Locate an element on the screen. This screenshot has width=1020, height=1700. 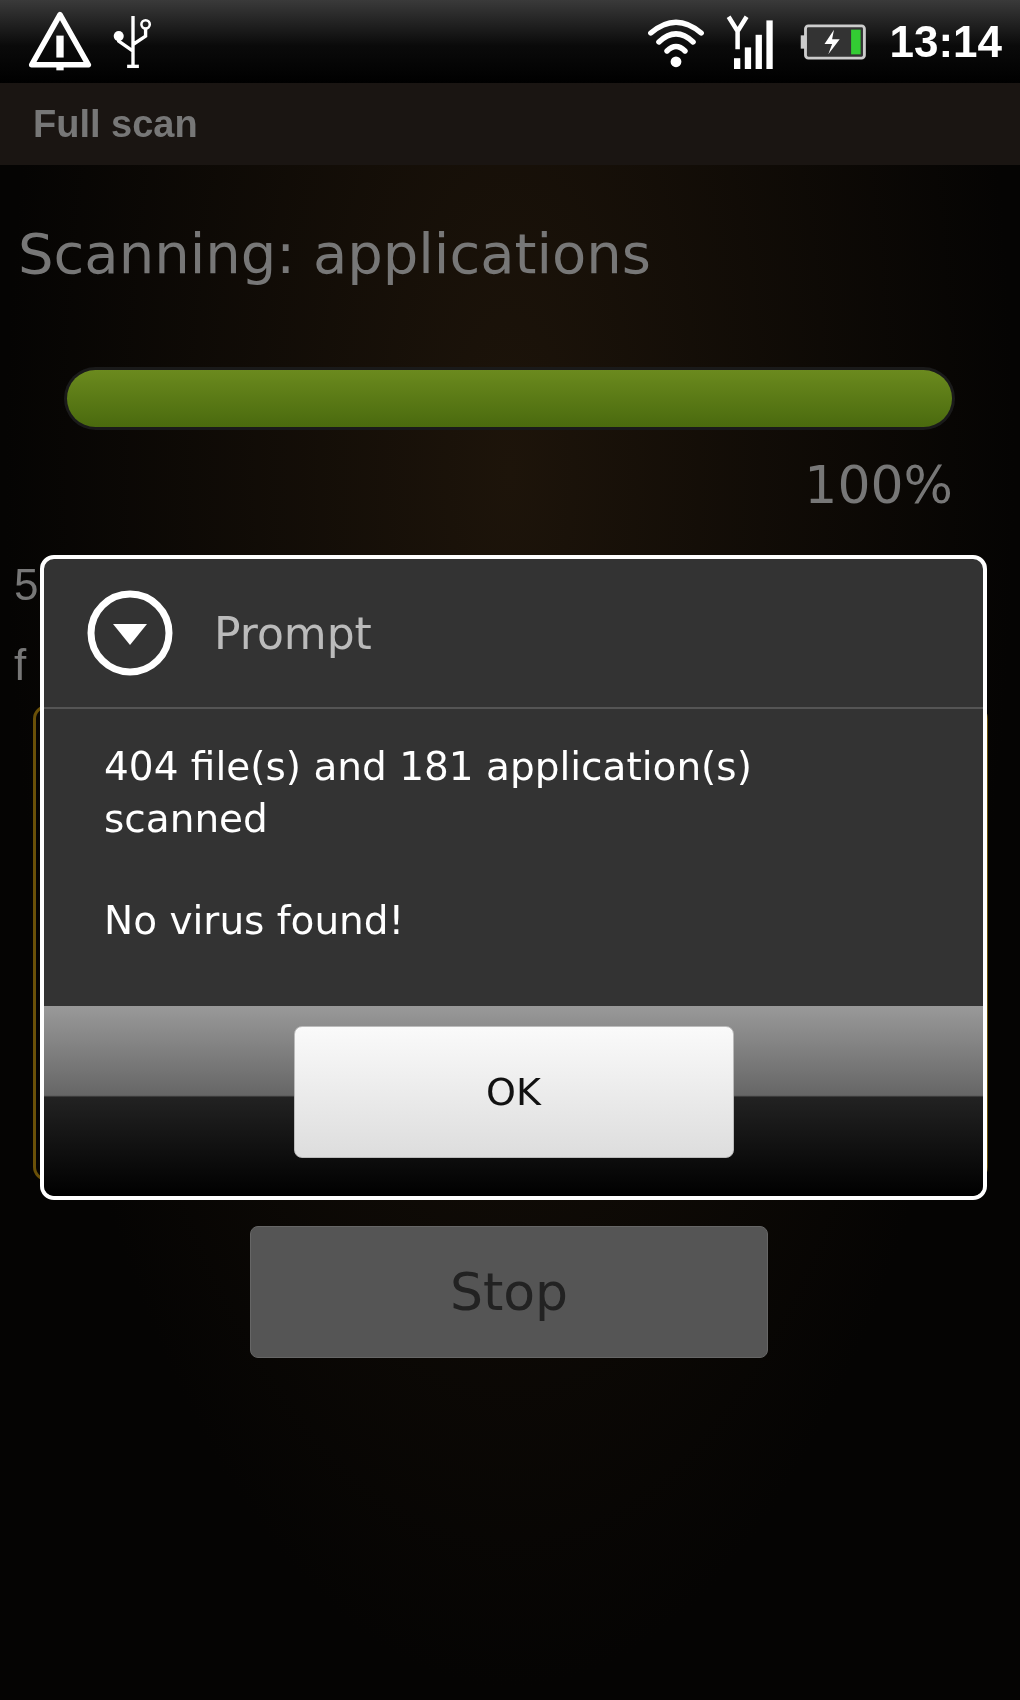
dropdown-circle-icon is located at coordinates (130, 633).